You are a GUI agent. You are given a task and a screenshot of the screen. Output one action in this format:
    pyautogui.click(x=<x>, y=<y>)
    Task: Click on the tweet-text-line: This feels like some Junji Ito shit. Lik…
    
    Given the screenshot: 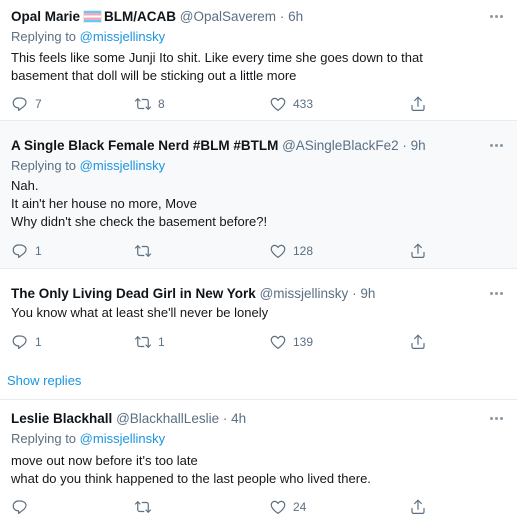 What is the action you would take?
    pyautogui.click(x=217, y=57)
    